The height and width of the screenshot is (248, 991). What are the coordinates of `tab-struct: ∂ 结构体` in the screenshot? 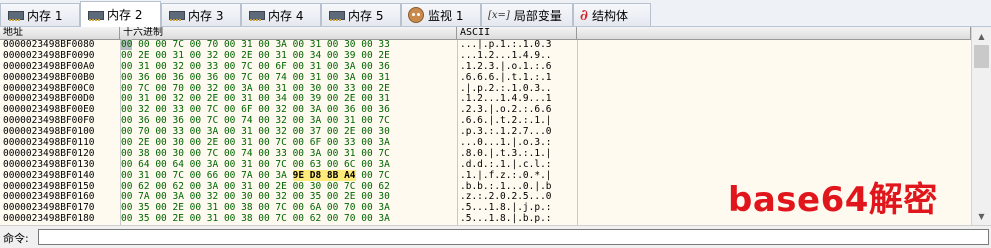 It's located at (612, 14).